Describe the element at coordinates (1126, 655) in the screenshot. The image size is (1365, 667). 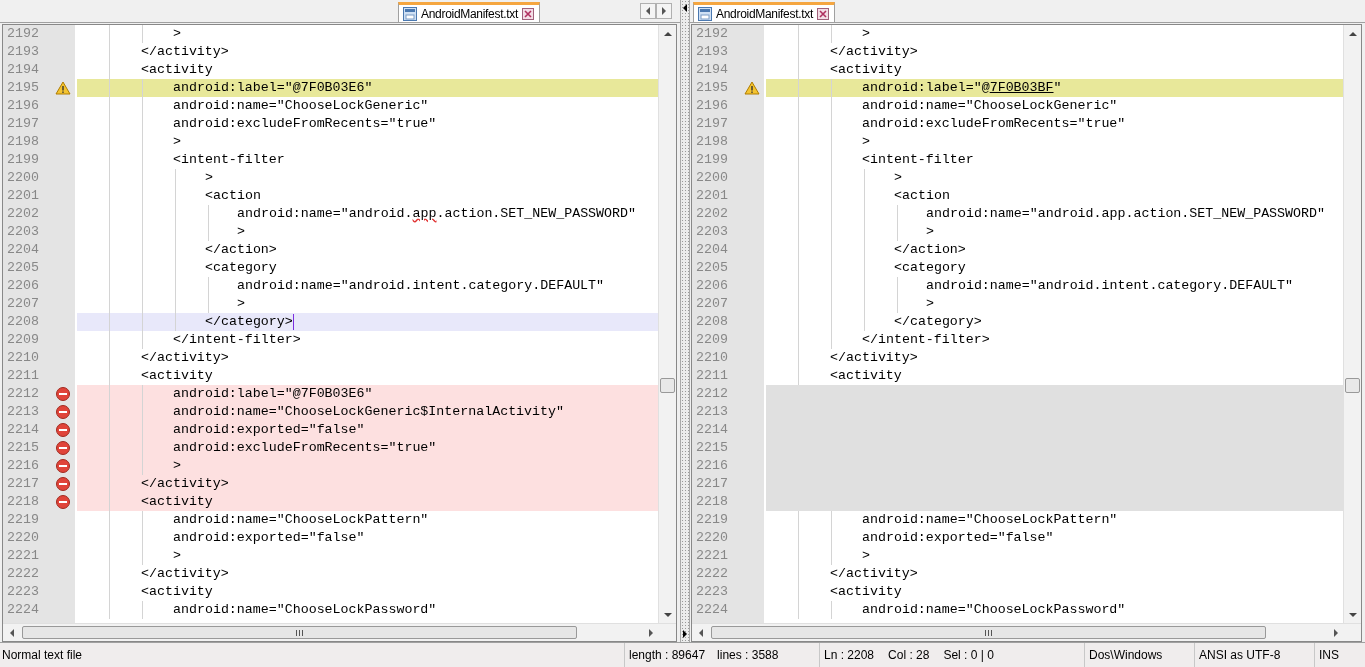
I see `status-text: Dos\Windows` at that location.